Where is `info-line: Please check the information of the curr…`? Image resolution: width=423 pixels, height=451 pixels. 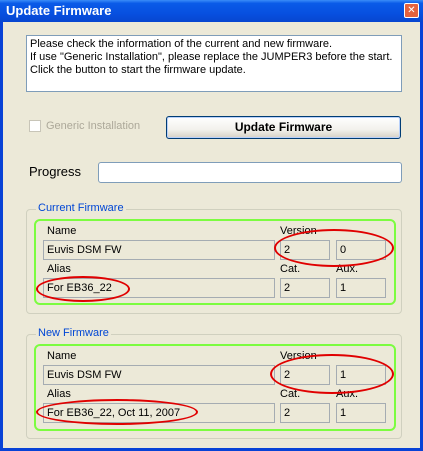
info-line: Please check the information of the curr… is located at coordinates (181, 44).